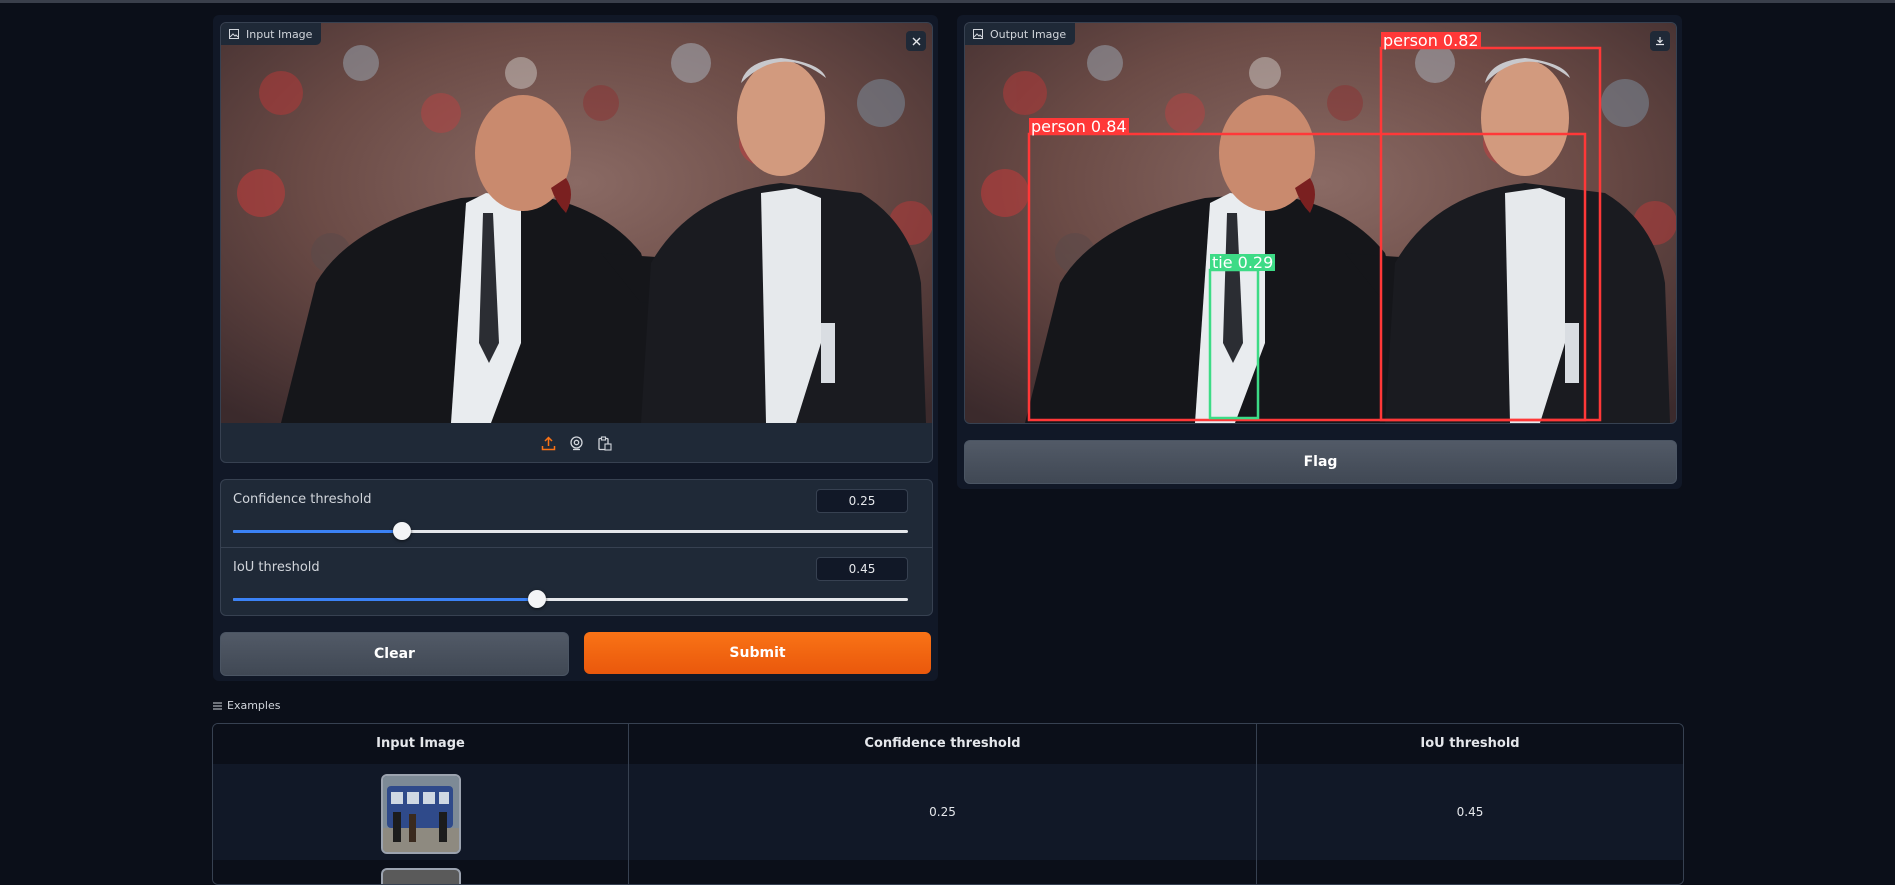  Describe the element at coordinates (217, 705) in the screenshot. I see `list-icon` at that location.